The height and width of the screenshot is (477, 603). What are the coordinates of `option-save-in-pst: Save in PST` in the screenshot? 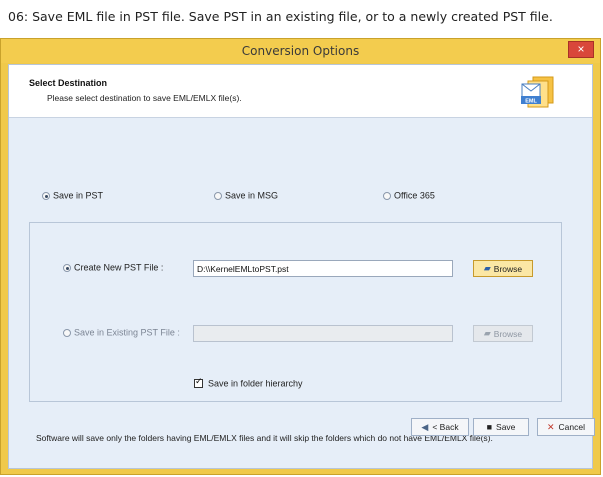 It's located at (72, 195).